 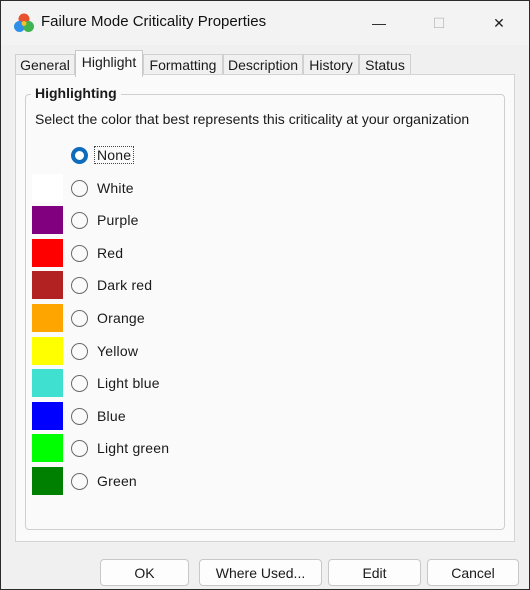 What do you see at coordinates (236, 188) in the screenshot?
I see `color-option-white: White` at bounding box center [236, 188].